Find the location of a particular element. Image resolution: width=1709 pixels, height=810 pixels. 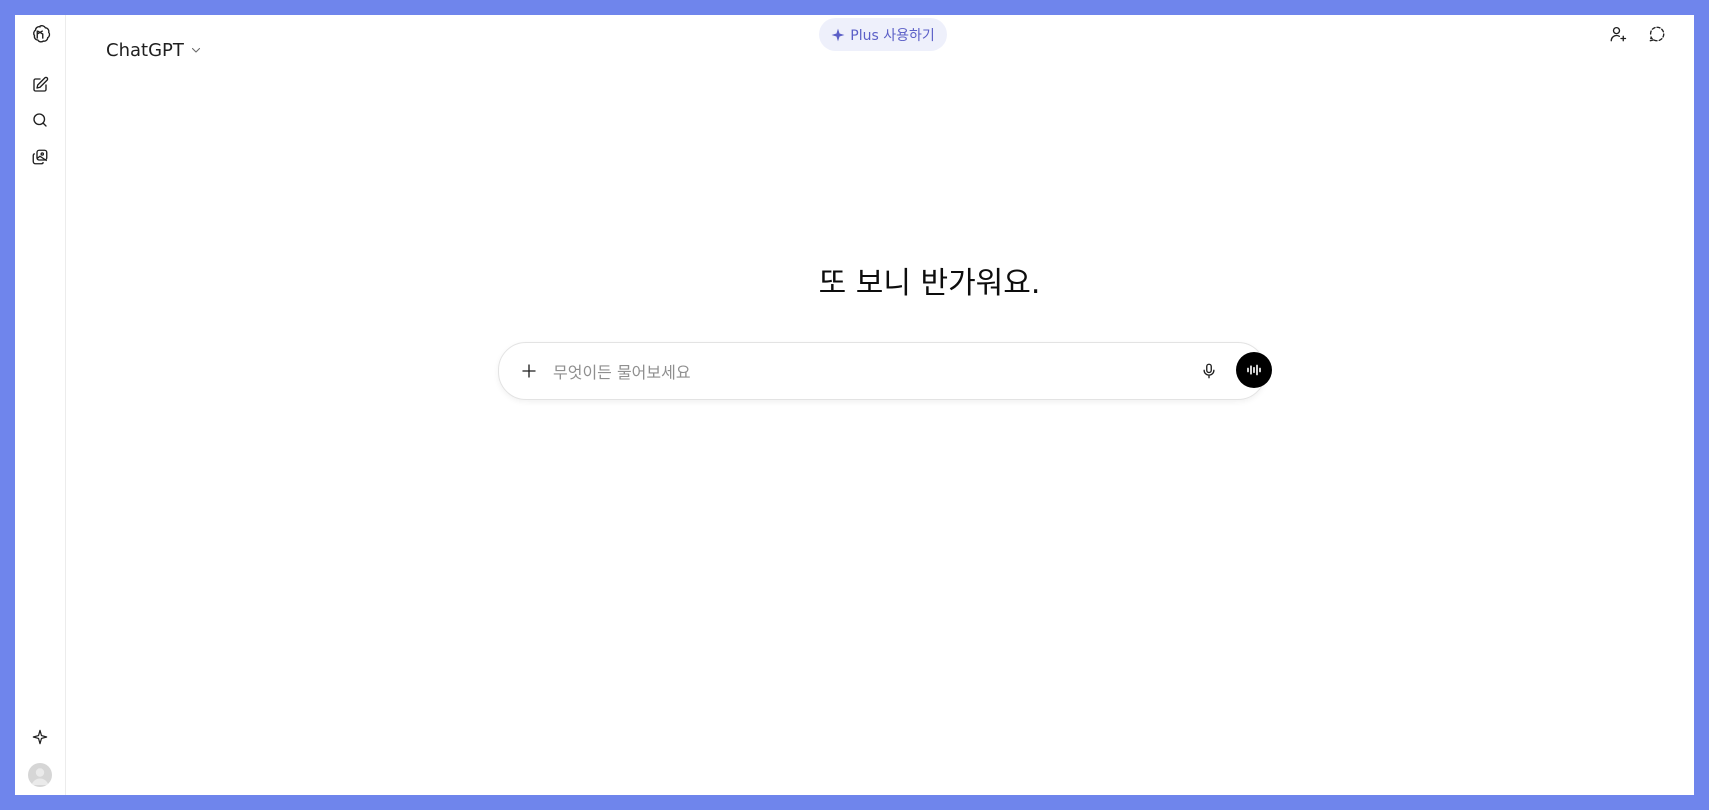

image-library-icon is located at coordinates (40, 157).